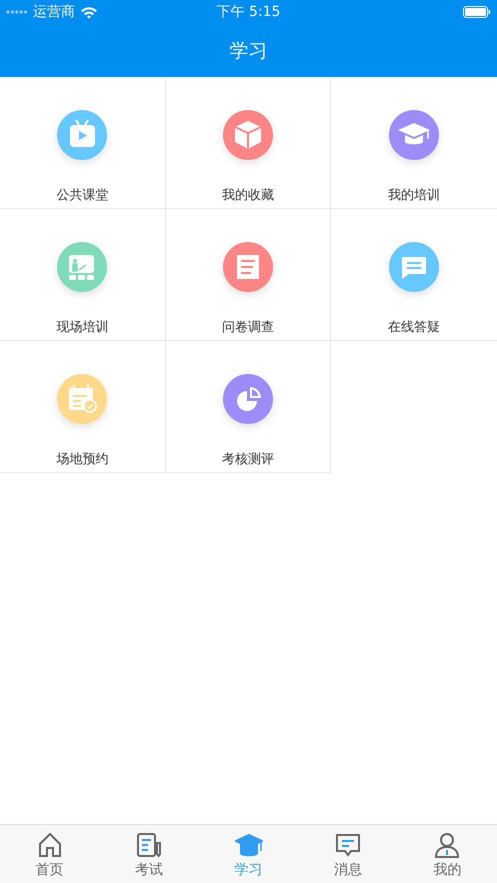  Describe the element at coordinates (249, 143) in the screenshot. I see `feature-tile: 我的收藏` at that location.